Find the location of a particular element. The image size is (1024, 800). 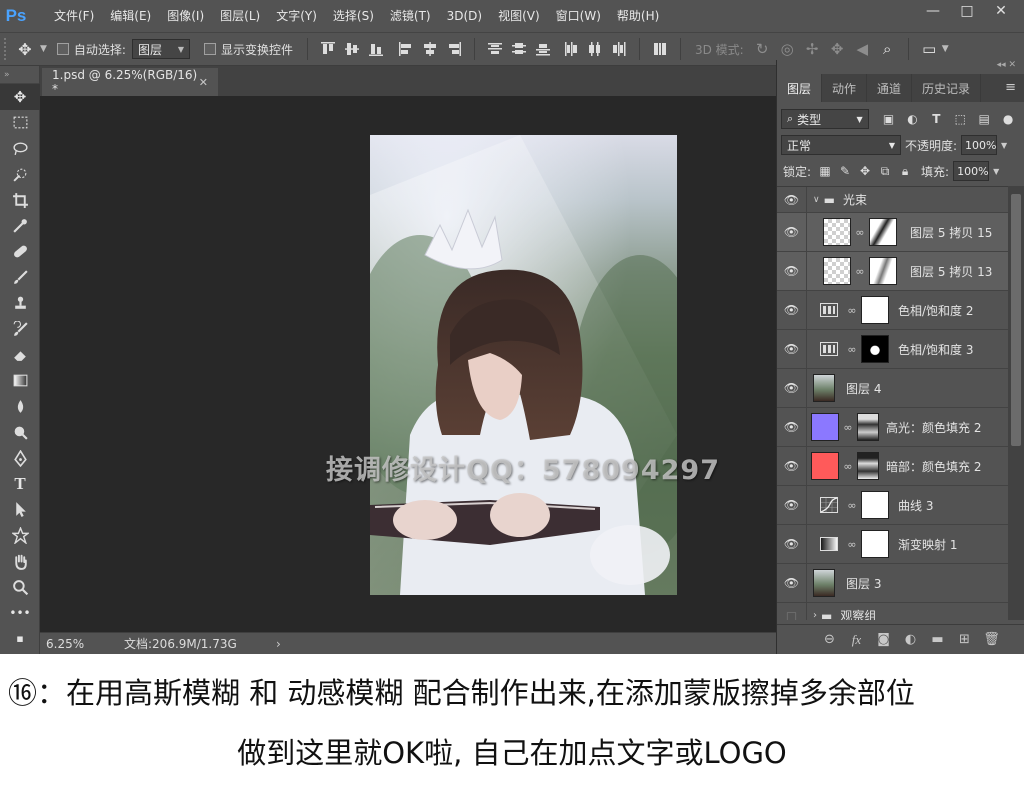

distribute-left-icon is located at coordinates (571, 49).